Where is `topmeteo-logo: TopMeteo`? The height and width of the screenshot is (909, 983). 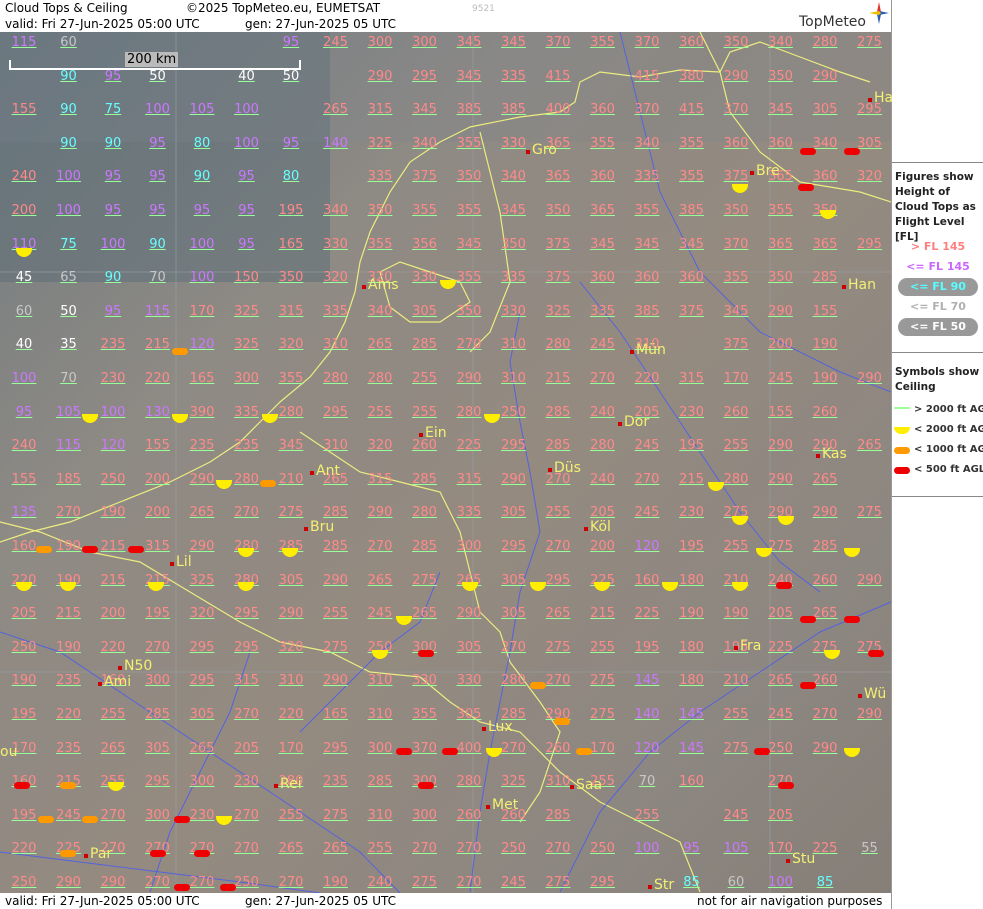 topmeteo-logo: TopMeteo is located at coordinates (844, 16).